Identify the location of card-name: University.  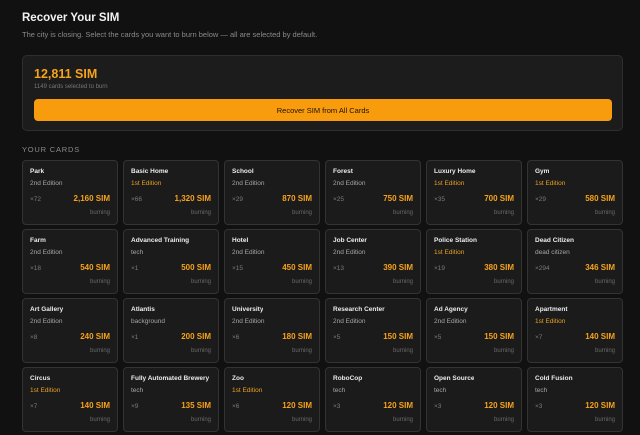
(248, 309).